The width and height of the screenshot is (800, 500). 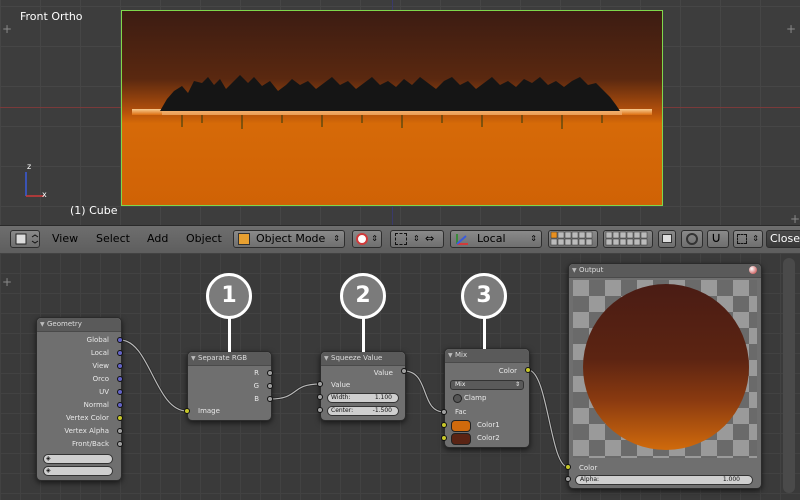 What do you see at coordinates (78, 459) in the screenshot?
I see `uv-map-field: ◈` at bounding box center [78, 459].